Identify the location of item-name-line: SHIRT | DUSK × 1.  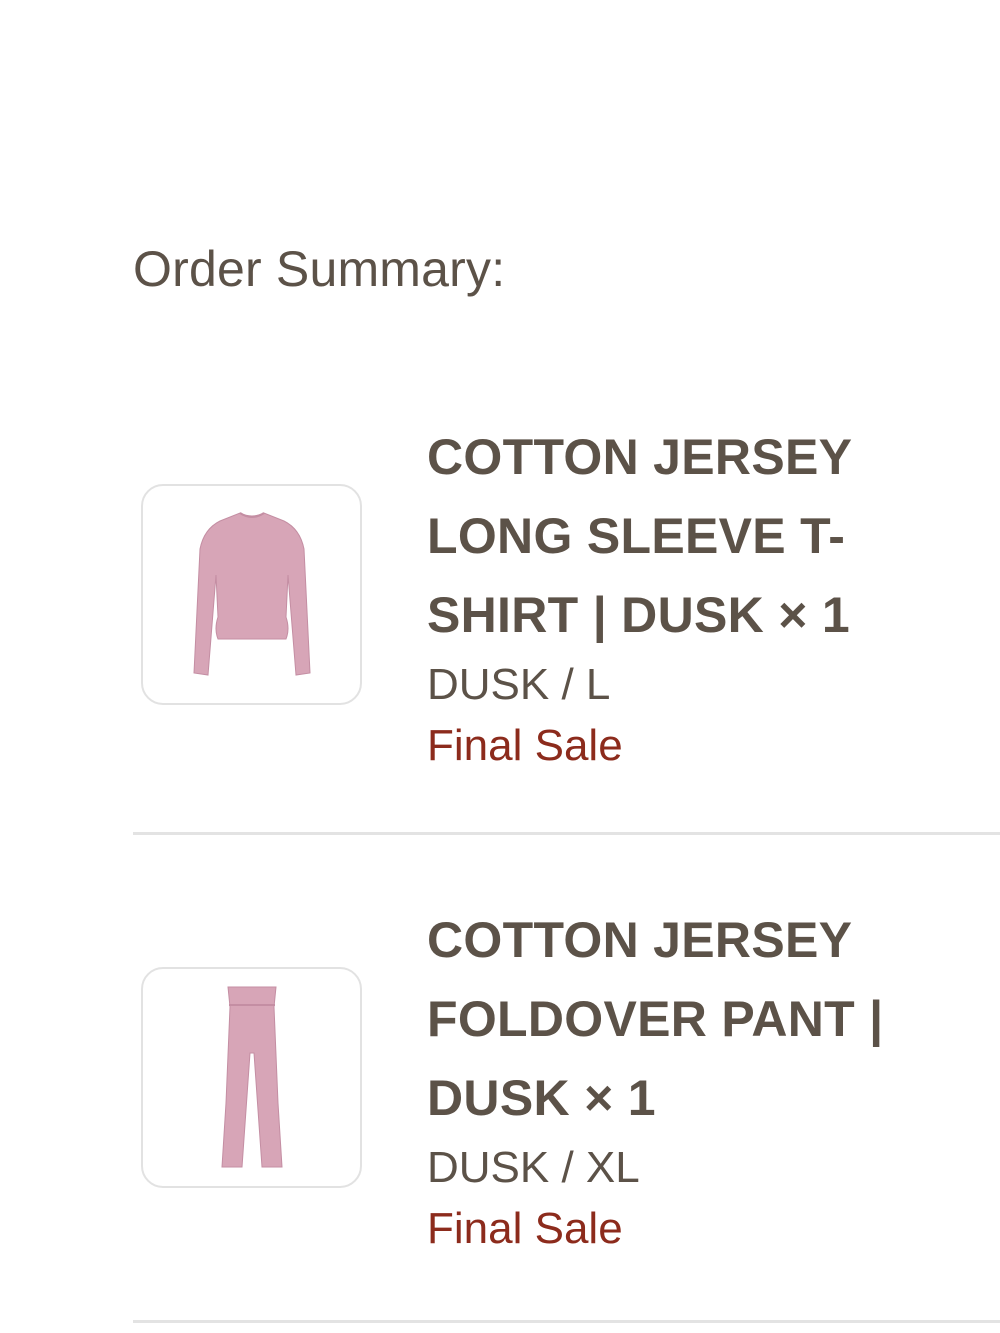
(639, 615).